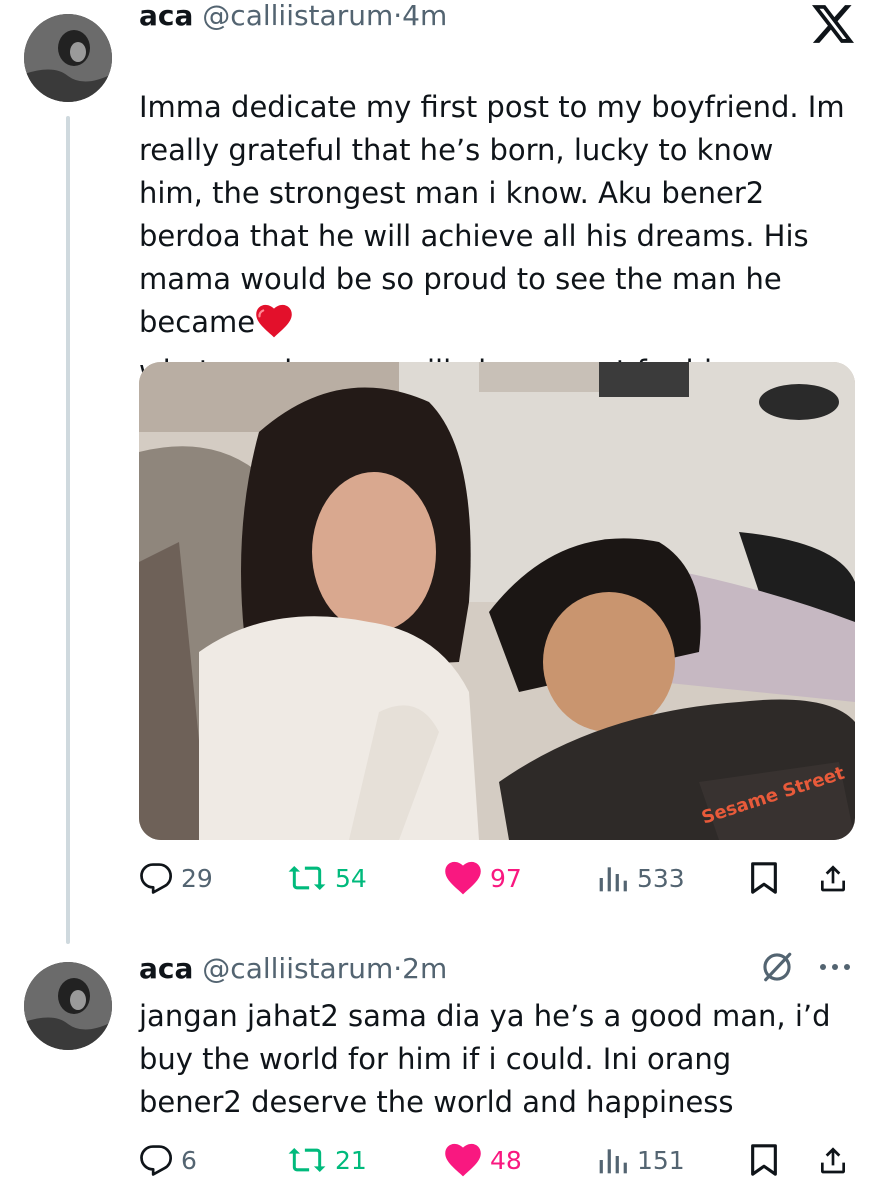 The width and height of the screenshot is (876, 1200). I want to click on reply-button: 29, so click(176, 878).